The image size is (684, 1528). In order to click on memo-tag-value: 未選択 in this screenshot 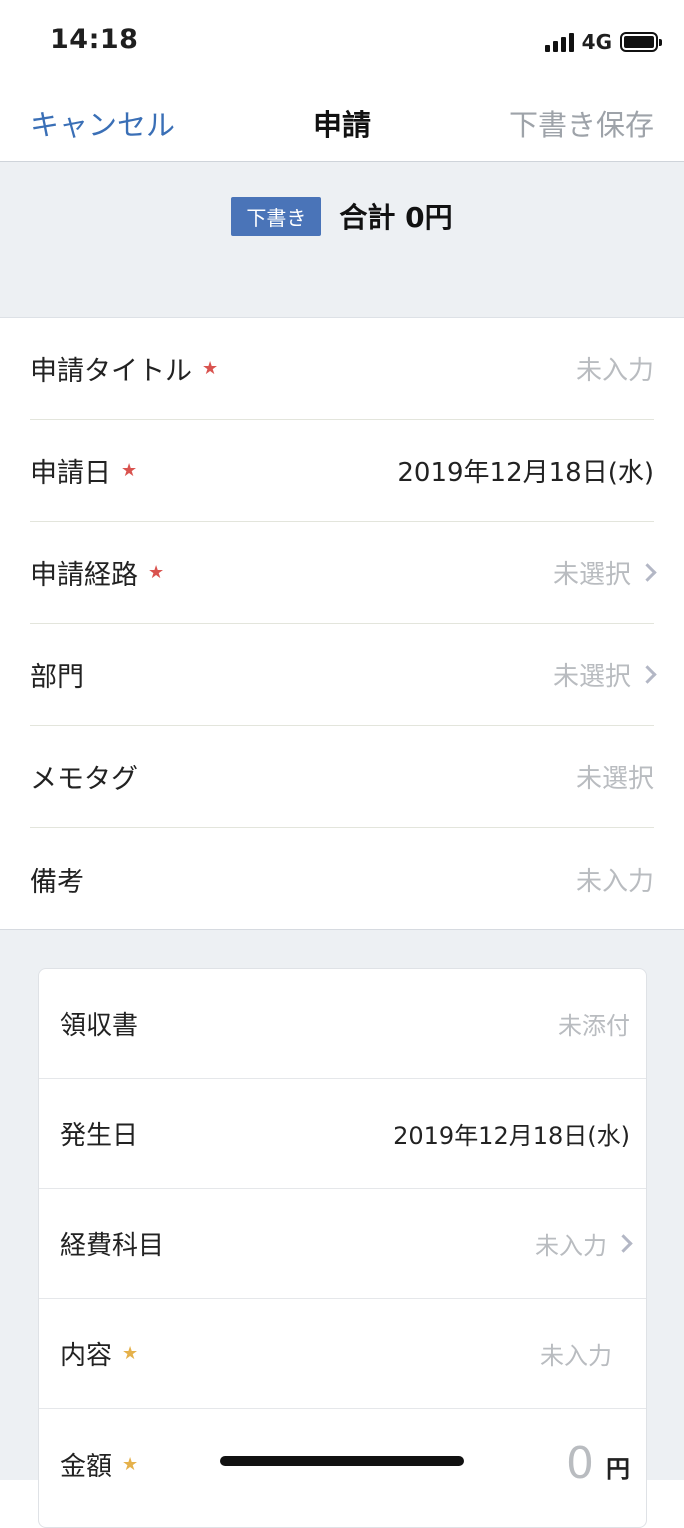, I will do `click(614, 779)`.